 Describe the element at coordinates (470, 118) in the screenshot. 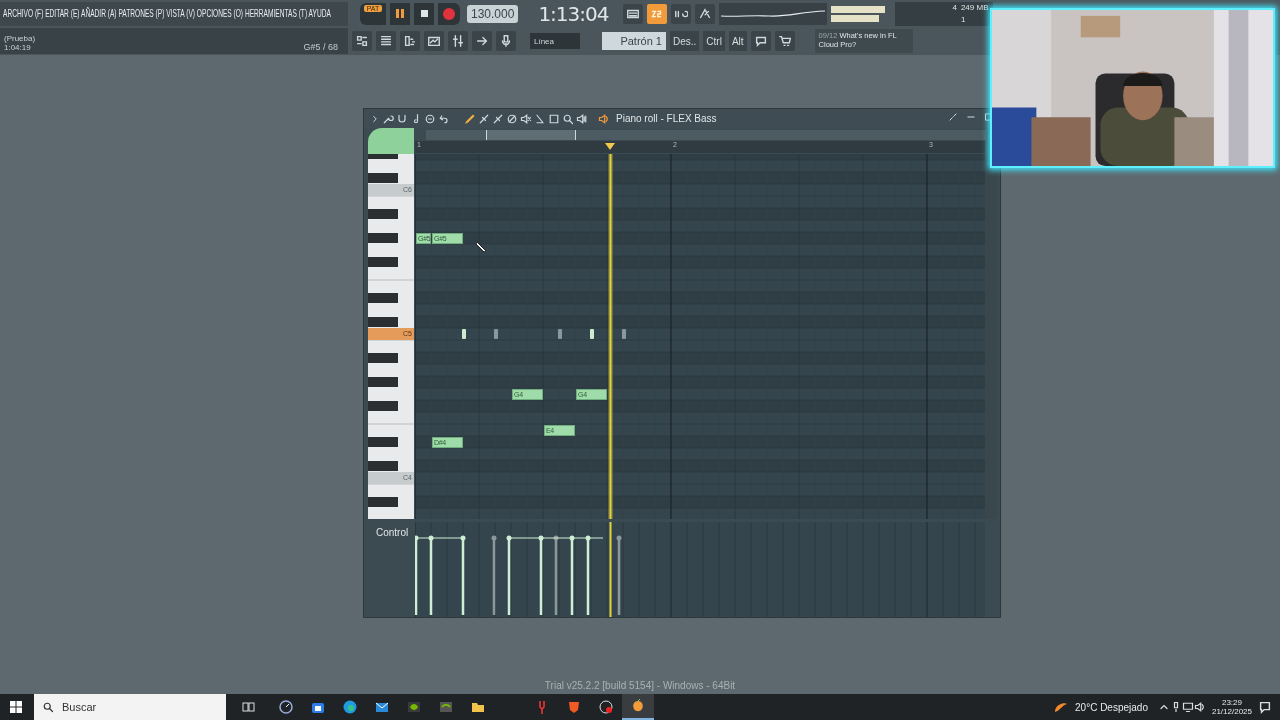

I see `pencil-icon` at that location.